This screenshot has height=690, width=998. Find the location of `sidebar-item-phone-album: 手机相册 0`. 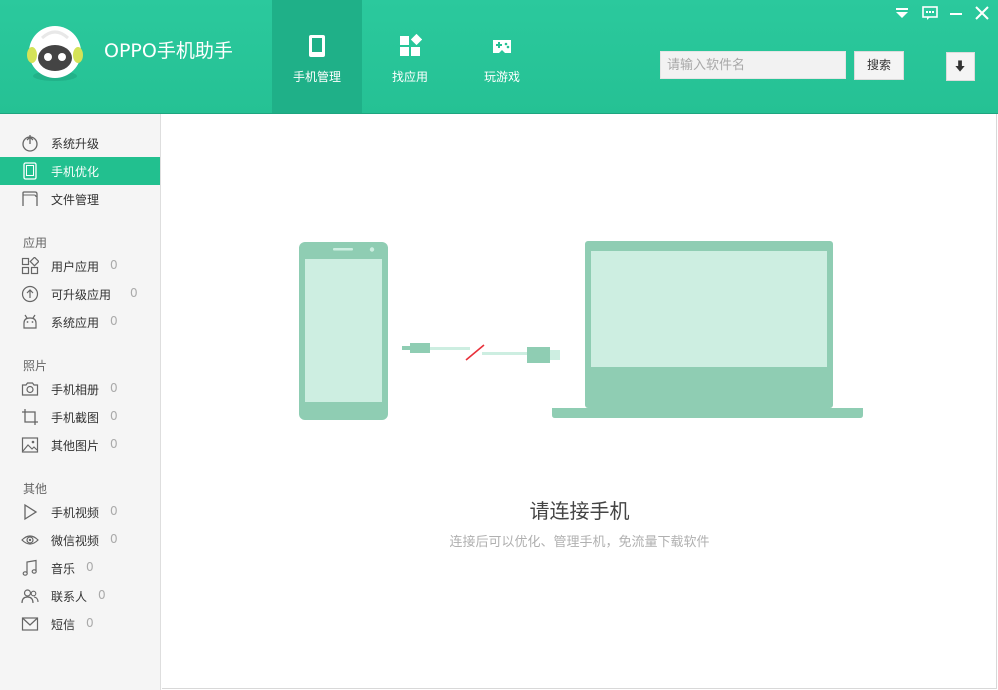

sidebar-item-phone-album: 手机相册 0 is located at coordinates (80, 389).